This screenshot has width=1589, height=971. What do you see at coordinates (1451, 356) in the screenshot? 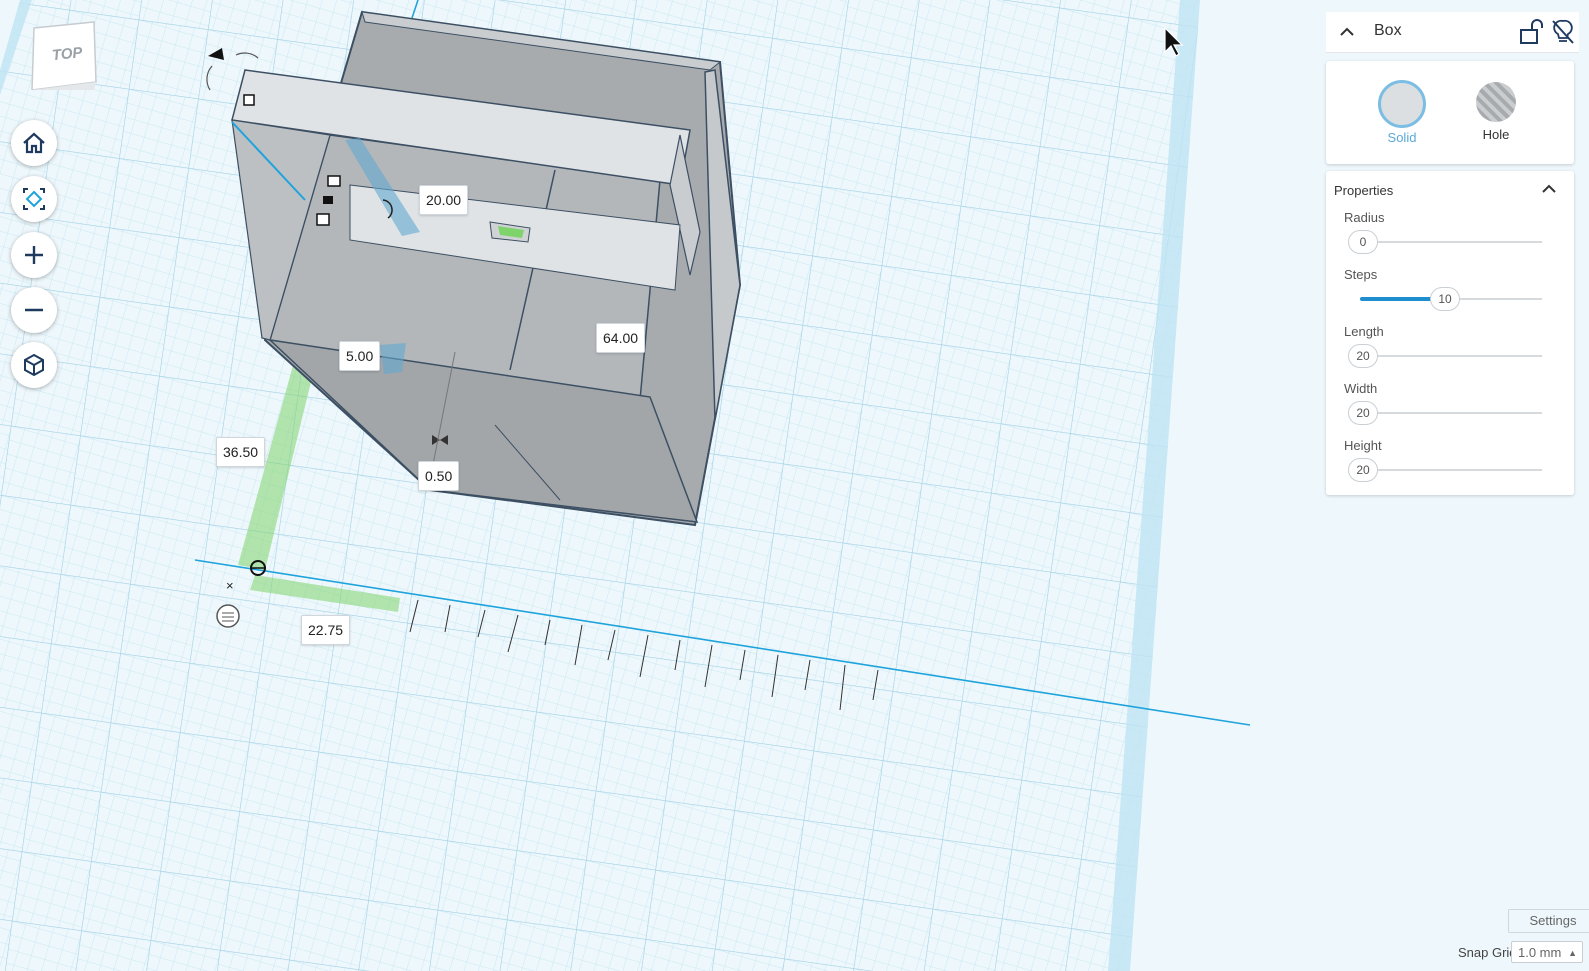
I see `slider-track-length` at bounding box center [1451, 356].